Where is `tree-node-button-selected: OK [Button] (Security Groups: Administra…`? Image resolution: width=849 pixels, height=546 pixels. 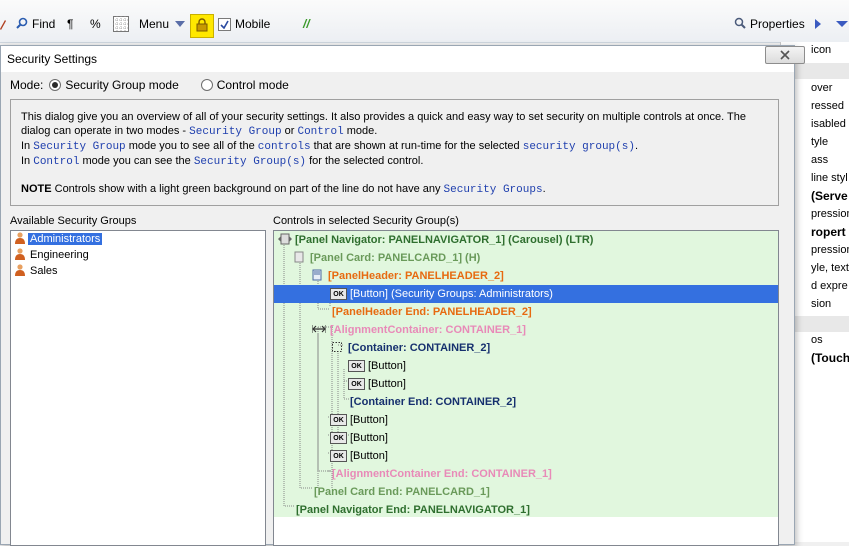
tree-node-button-selected: OK [Button] (Security Groups: Administra… is located at coordinates (526, 294).